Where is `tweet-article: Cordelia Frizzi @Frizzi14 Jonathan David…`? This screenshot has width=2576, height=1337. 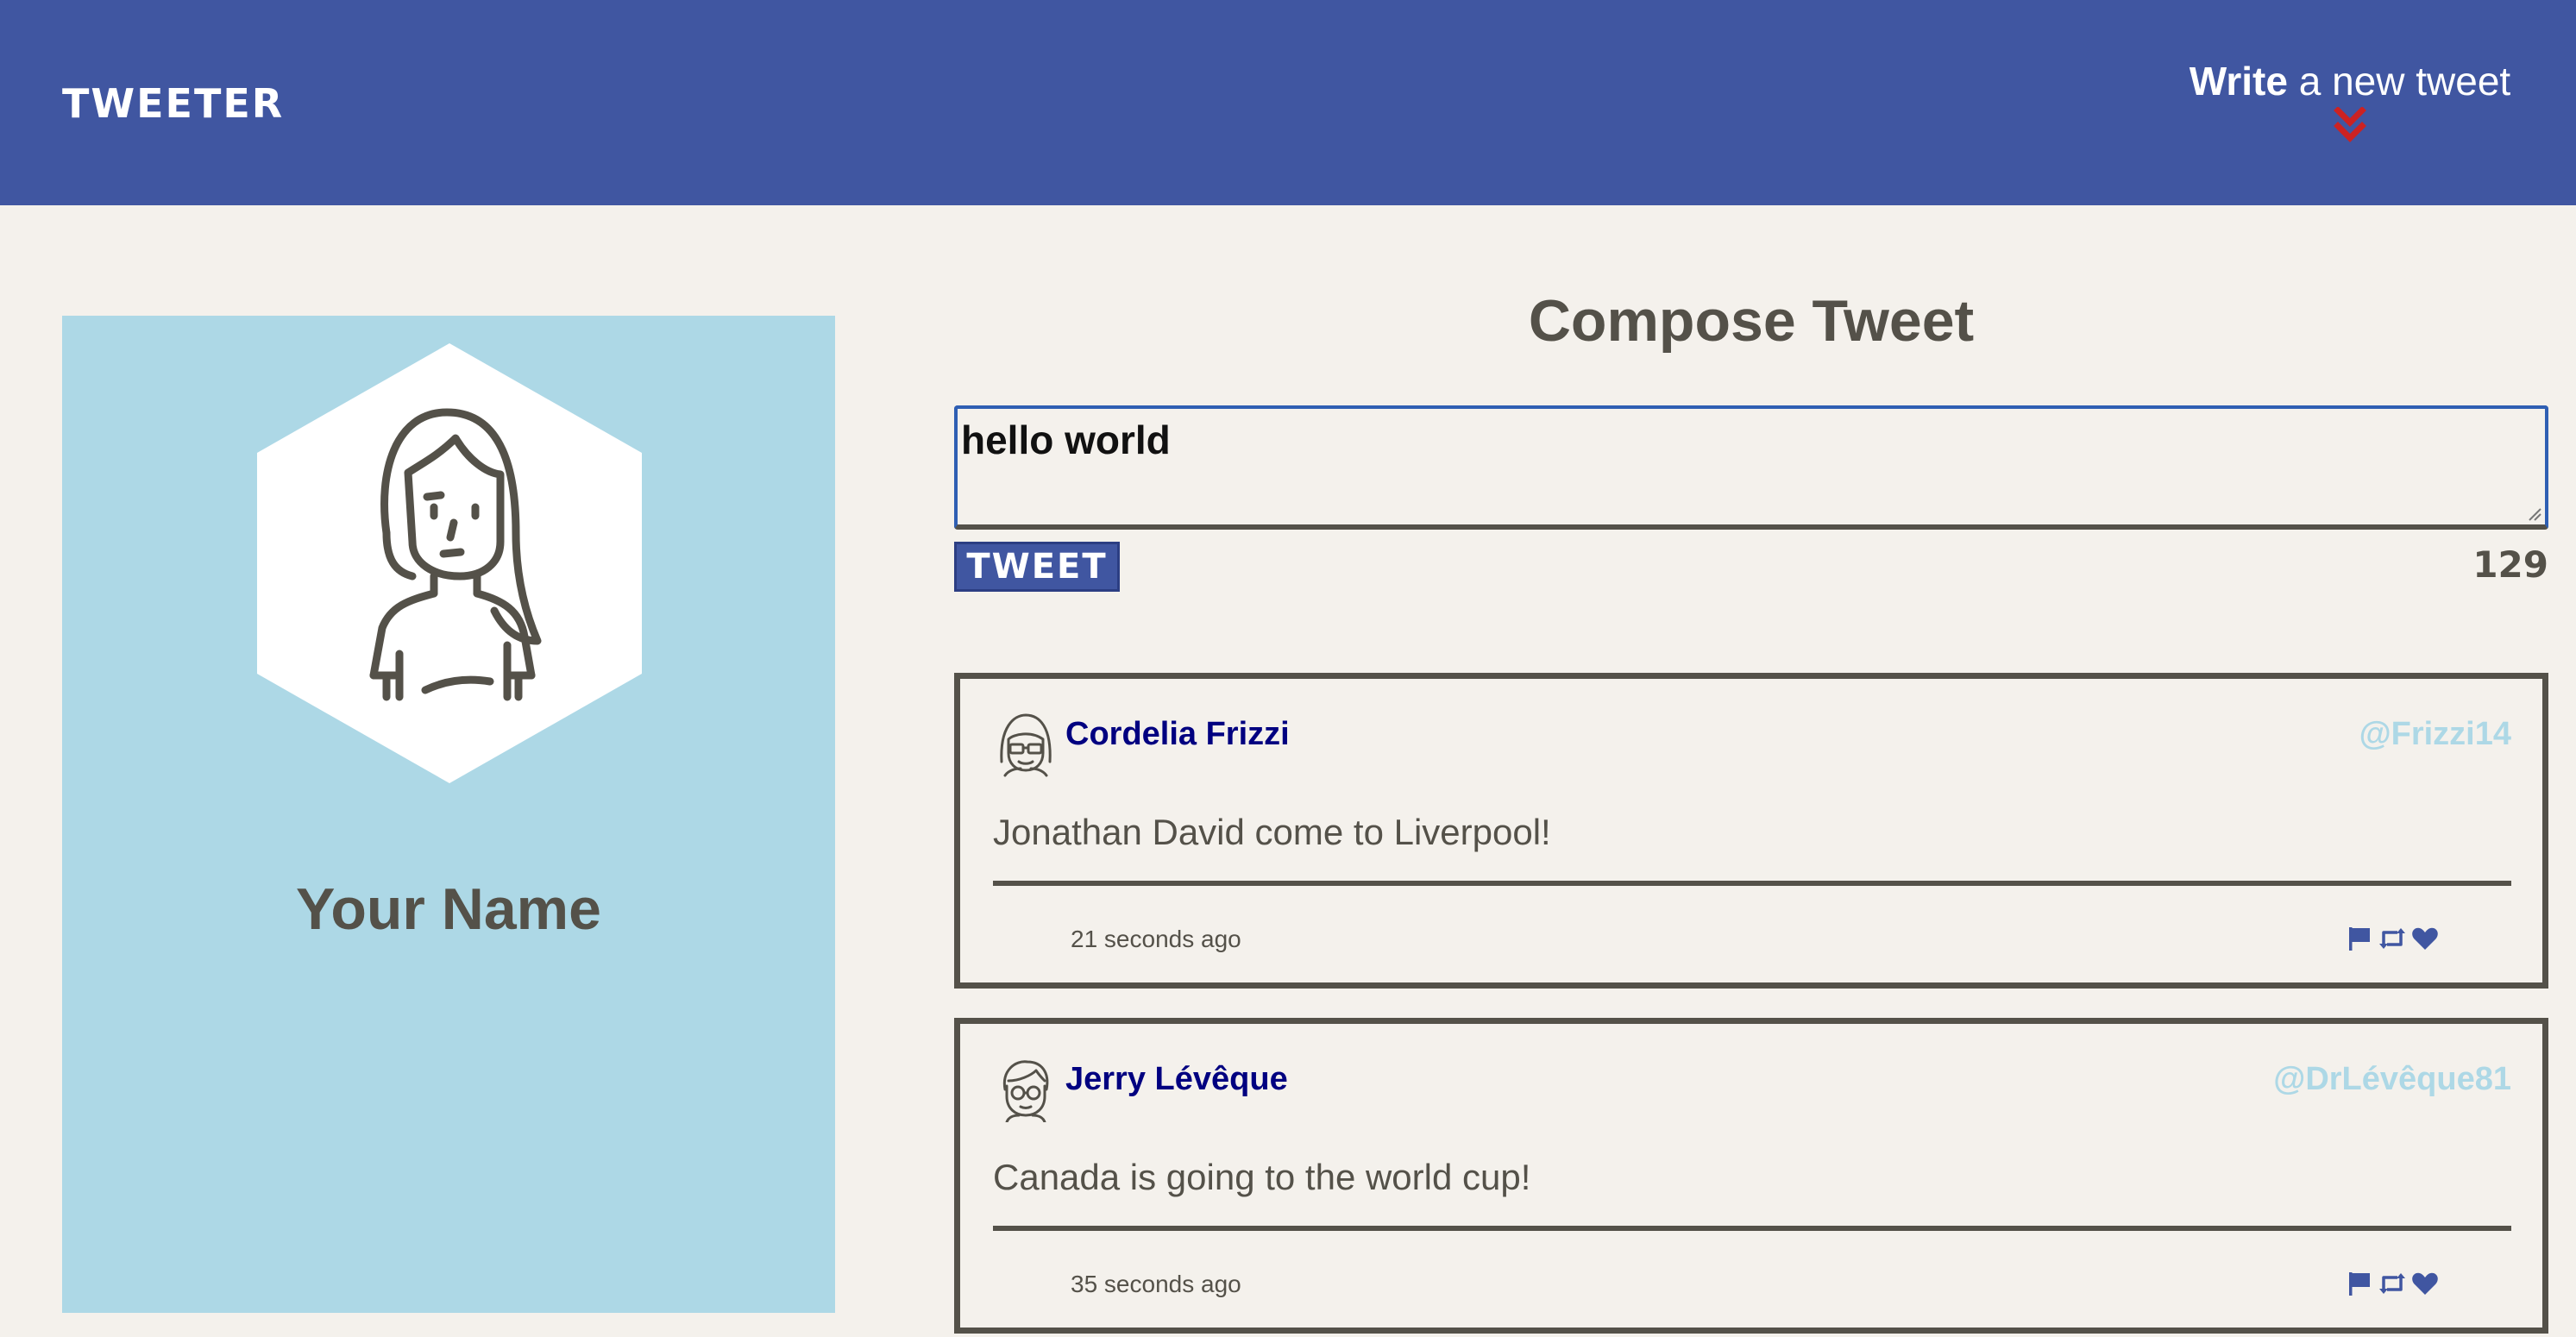
tweet-article: Cordelia Frizzi @Frizzi14 Jonathan David… is located at coordinates (1751, 831).